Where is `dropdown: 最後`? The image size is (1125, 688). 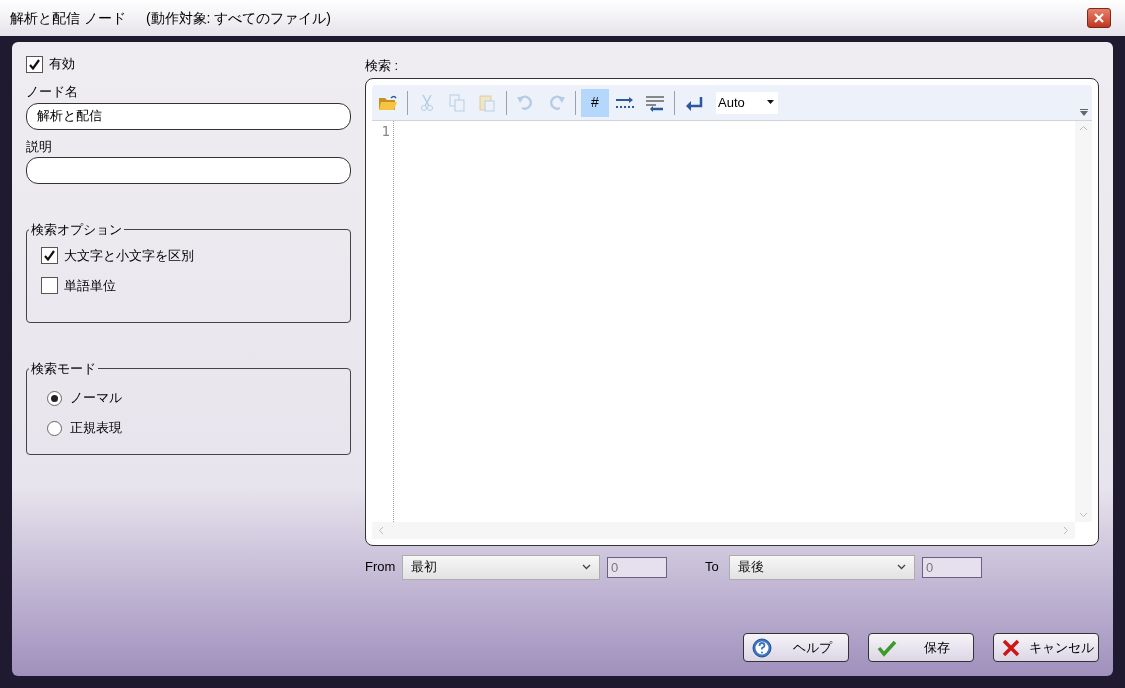 dropdown: 最後 is located at coordinates (822, 567).